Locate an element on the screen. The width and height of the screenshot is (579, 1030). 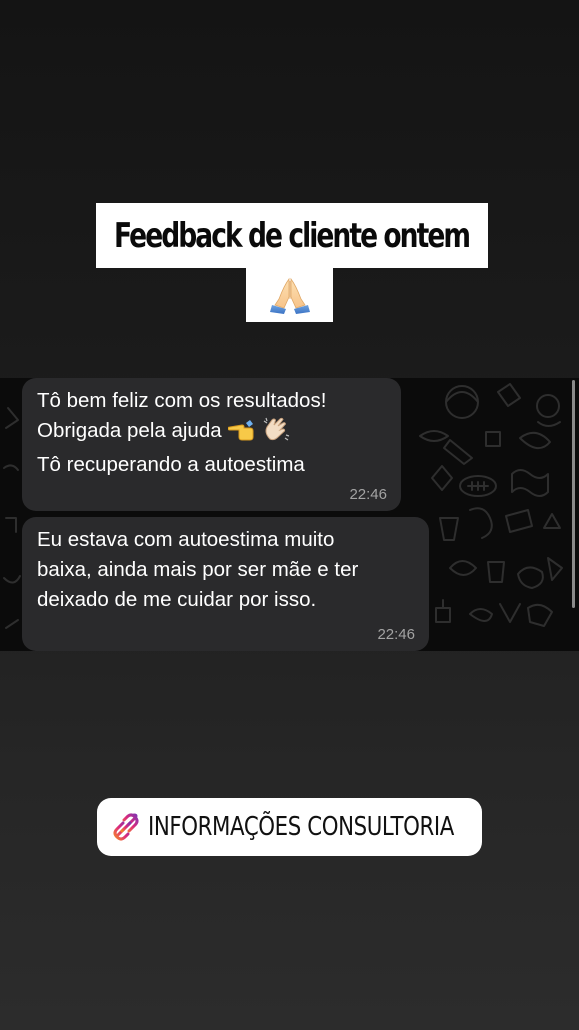
message-line: baixa, ainda mais por ser mãe e ter is located at coordinates (198, 569).